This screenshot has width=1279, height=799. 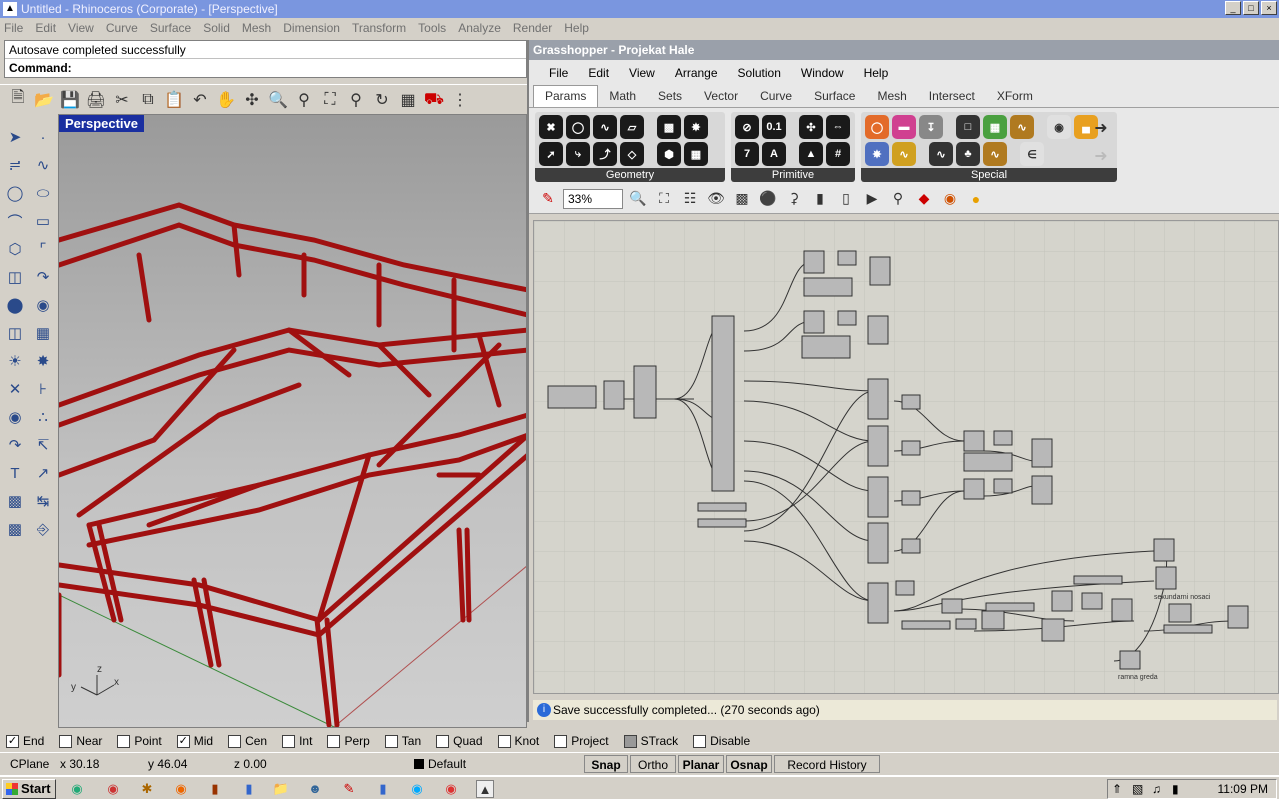 I want to click on tree-icon: ♣, so click(x=968, y=154).